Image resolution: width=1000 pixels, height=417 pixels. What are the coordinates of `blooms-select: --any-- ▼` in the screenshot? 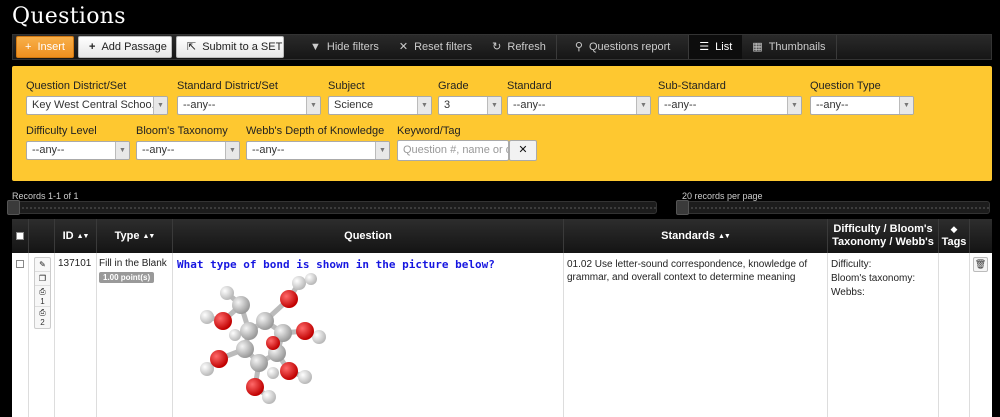 It's located at (188, 150).